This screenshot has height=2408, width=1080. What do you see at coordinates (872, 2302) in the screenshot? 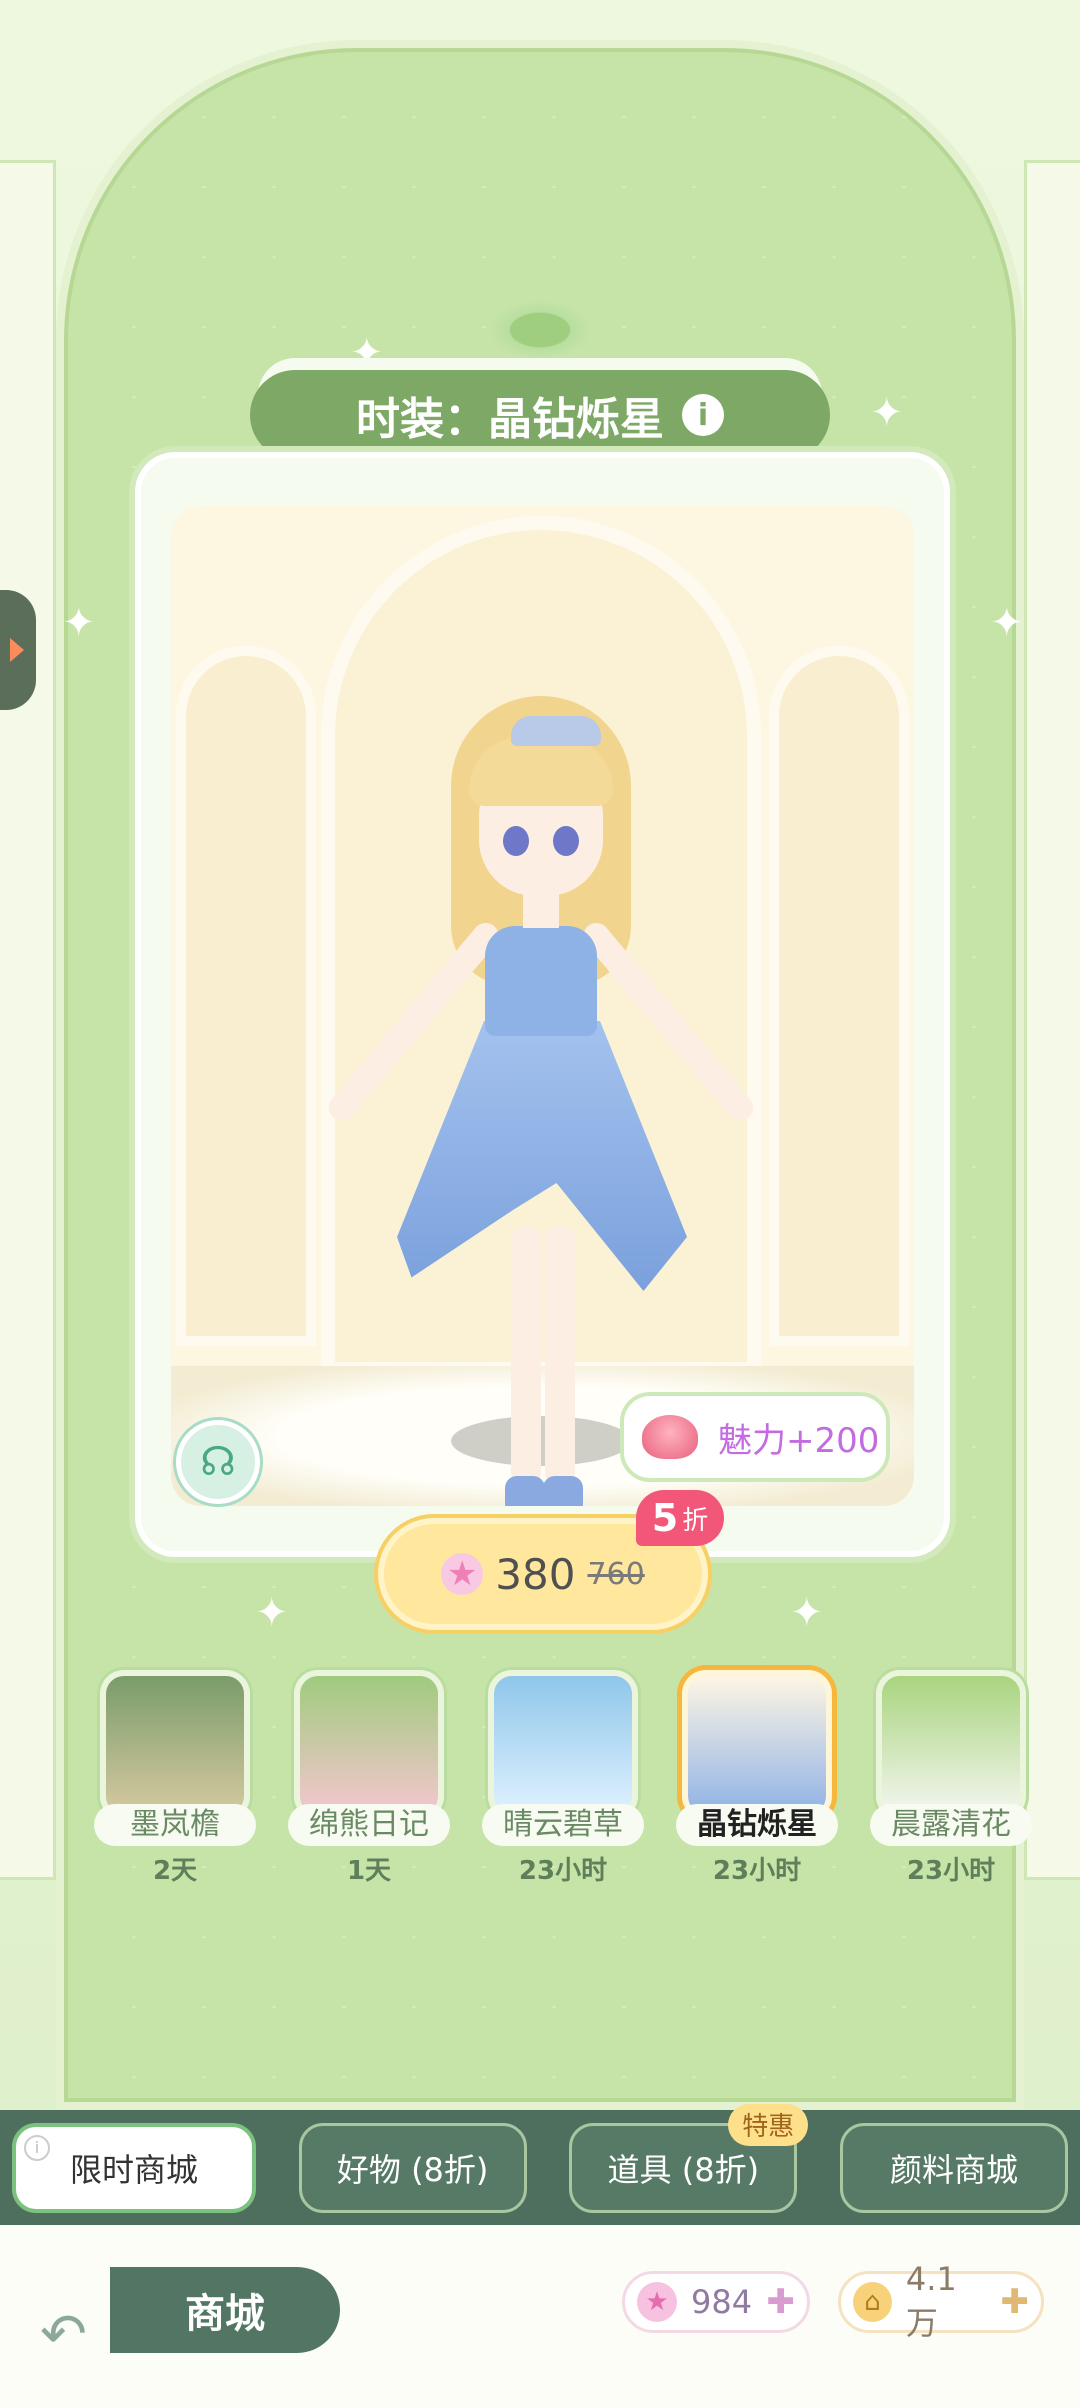
I see `coin-icon: ⌂` at bounding box center [872, 2302].